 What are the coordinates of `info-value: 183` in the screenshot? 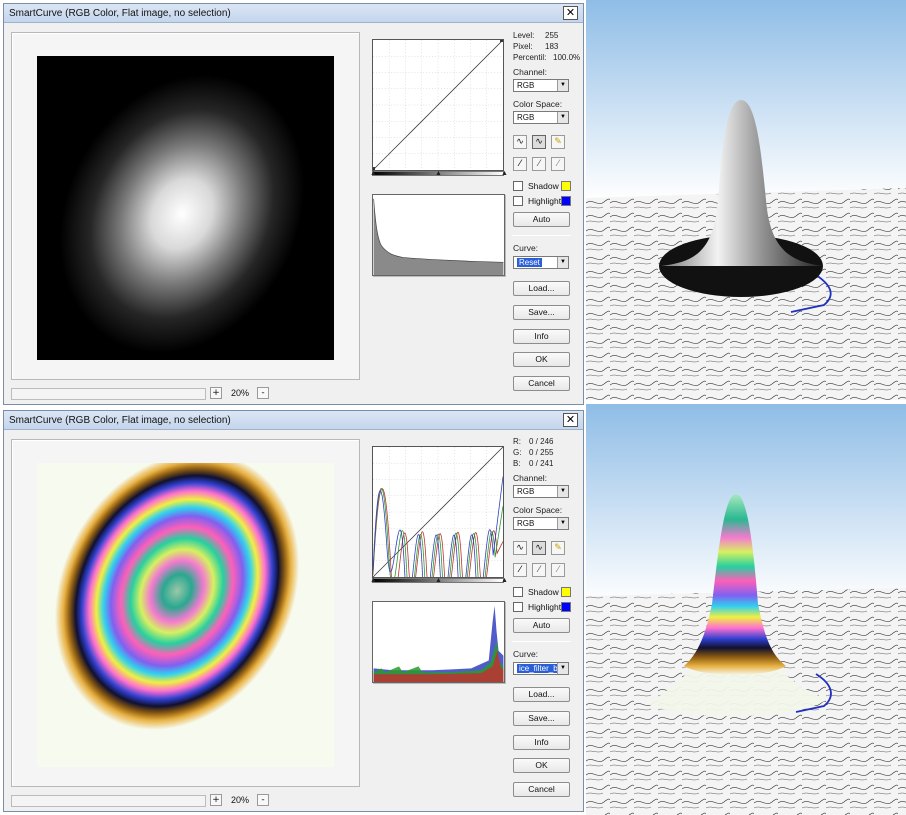 It's located at (552, 46).